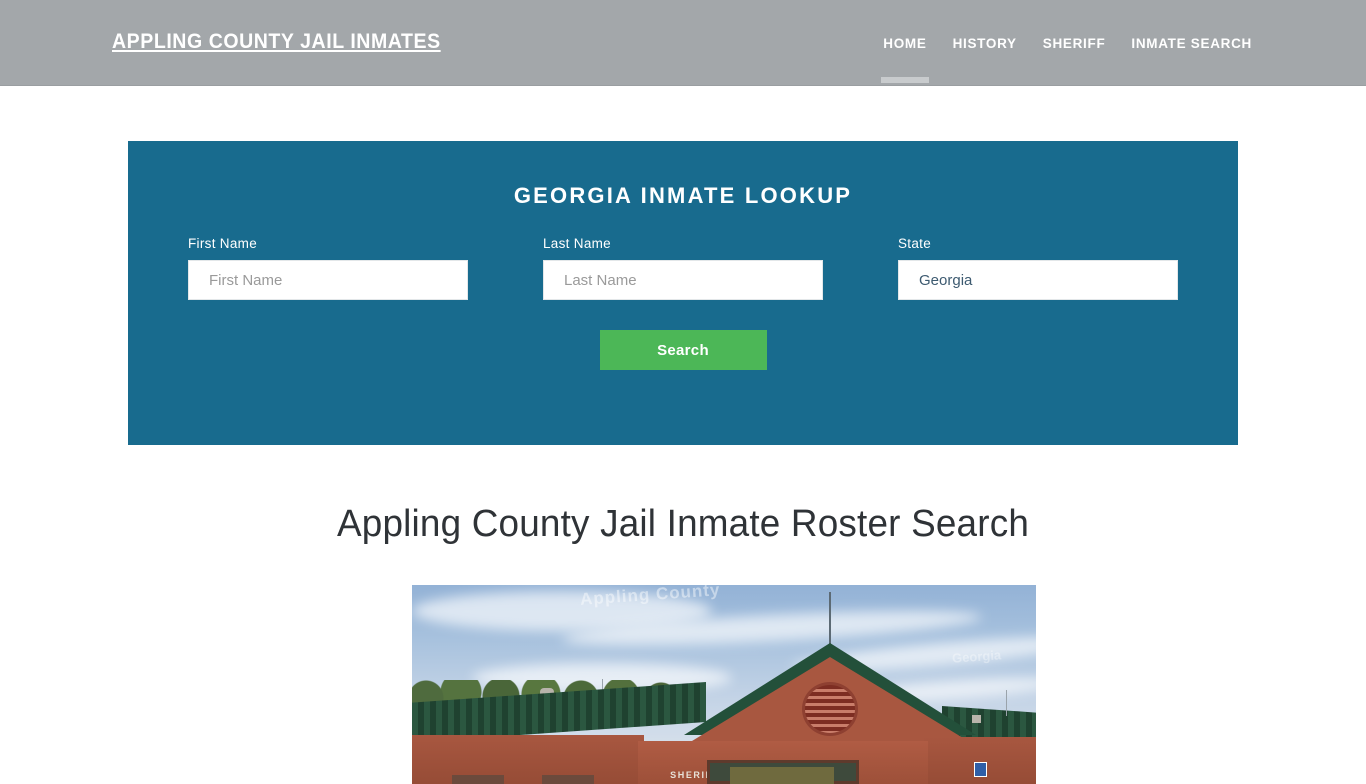  I want to click on nav-item-history-label: HISTORY, so click(984, 43).